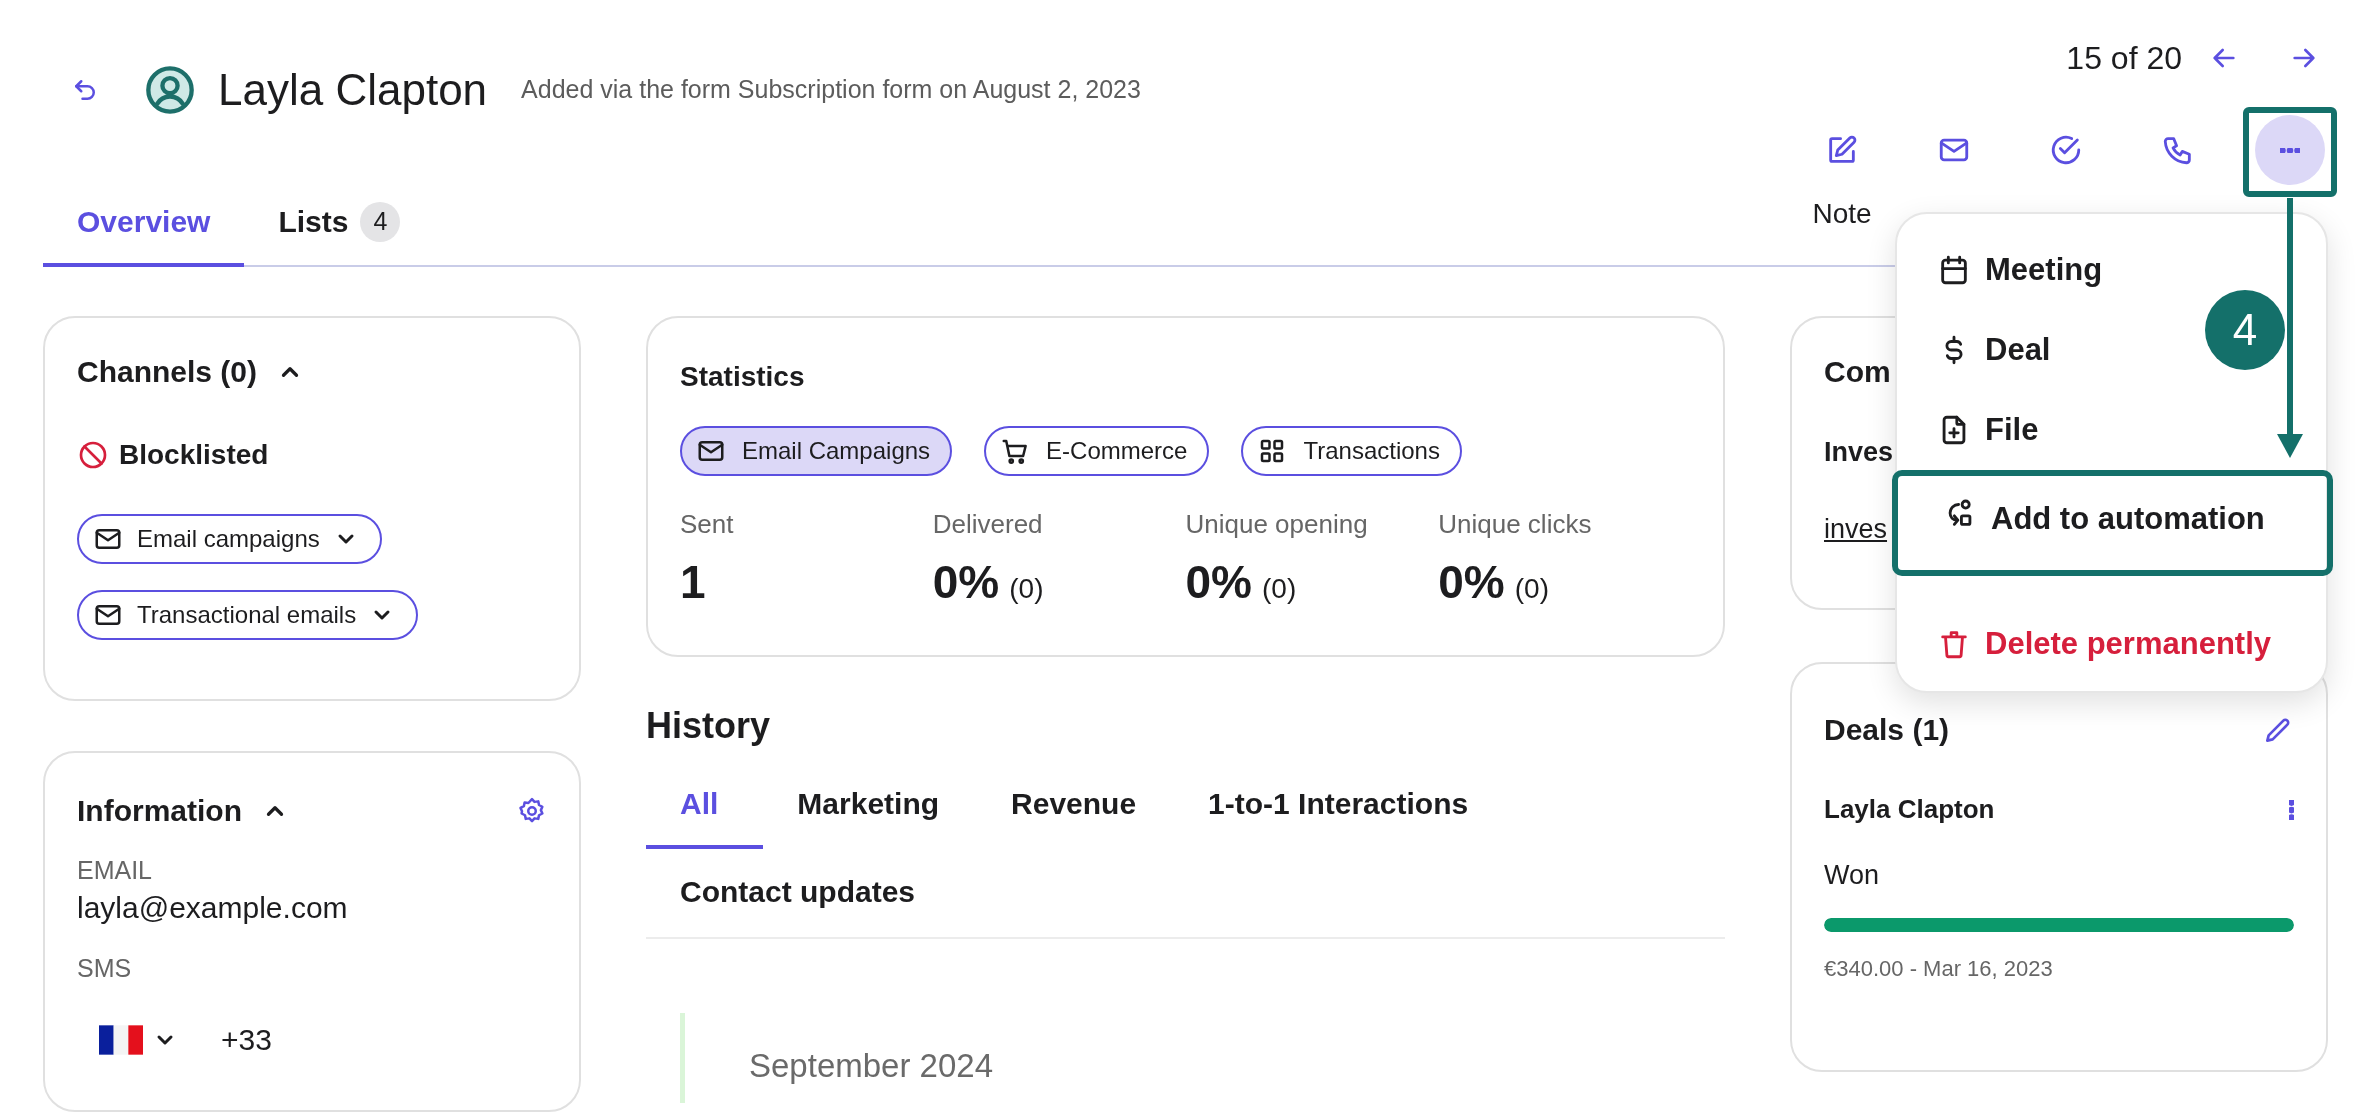 The height and width of the screenshot is (1112, 2364). I want to click on tab: Lists 4, so click(339, 223).